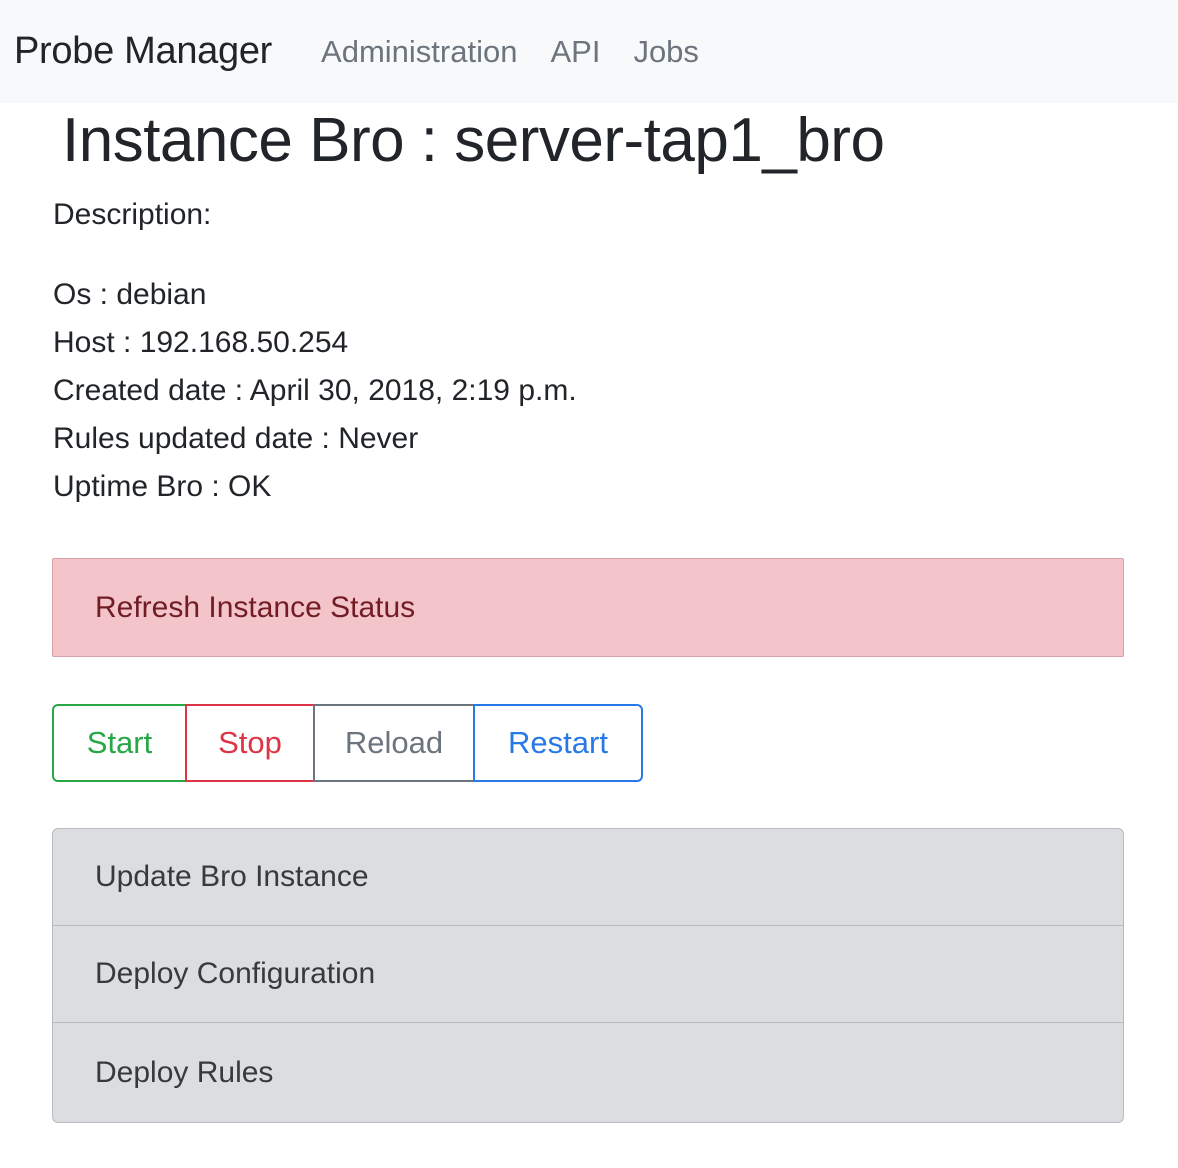 Image resolution: width=1178 pixels, height=1168 pixels. What do you see at coordinates (184, 1072) in the screenshot?
I see `deploy-rules-label: Deploy Rules` at bounding box center [184, 1072].